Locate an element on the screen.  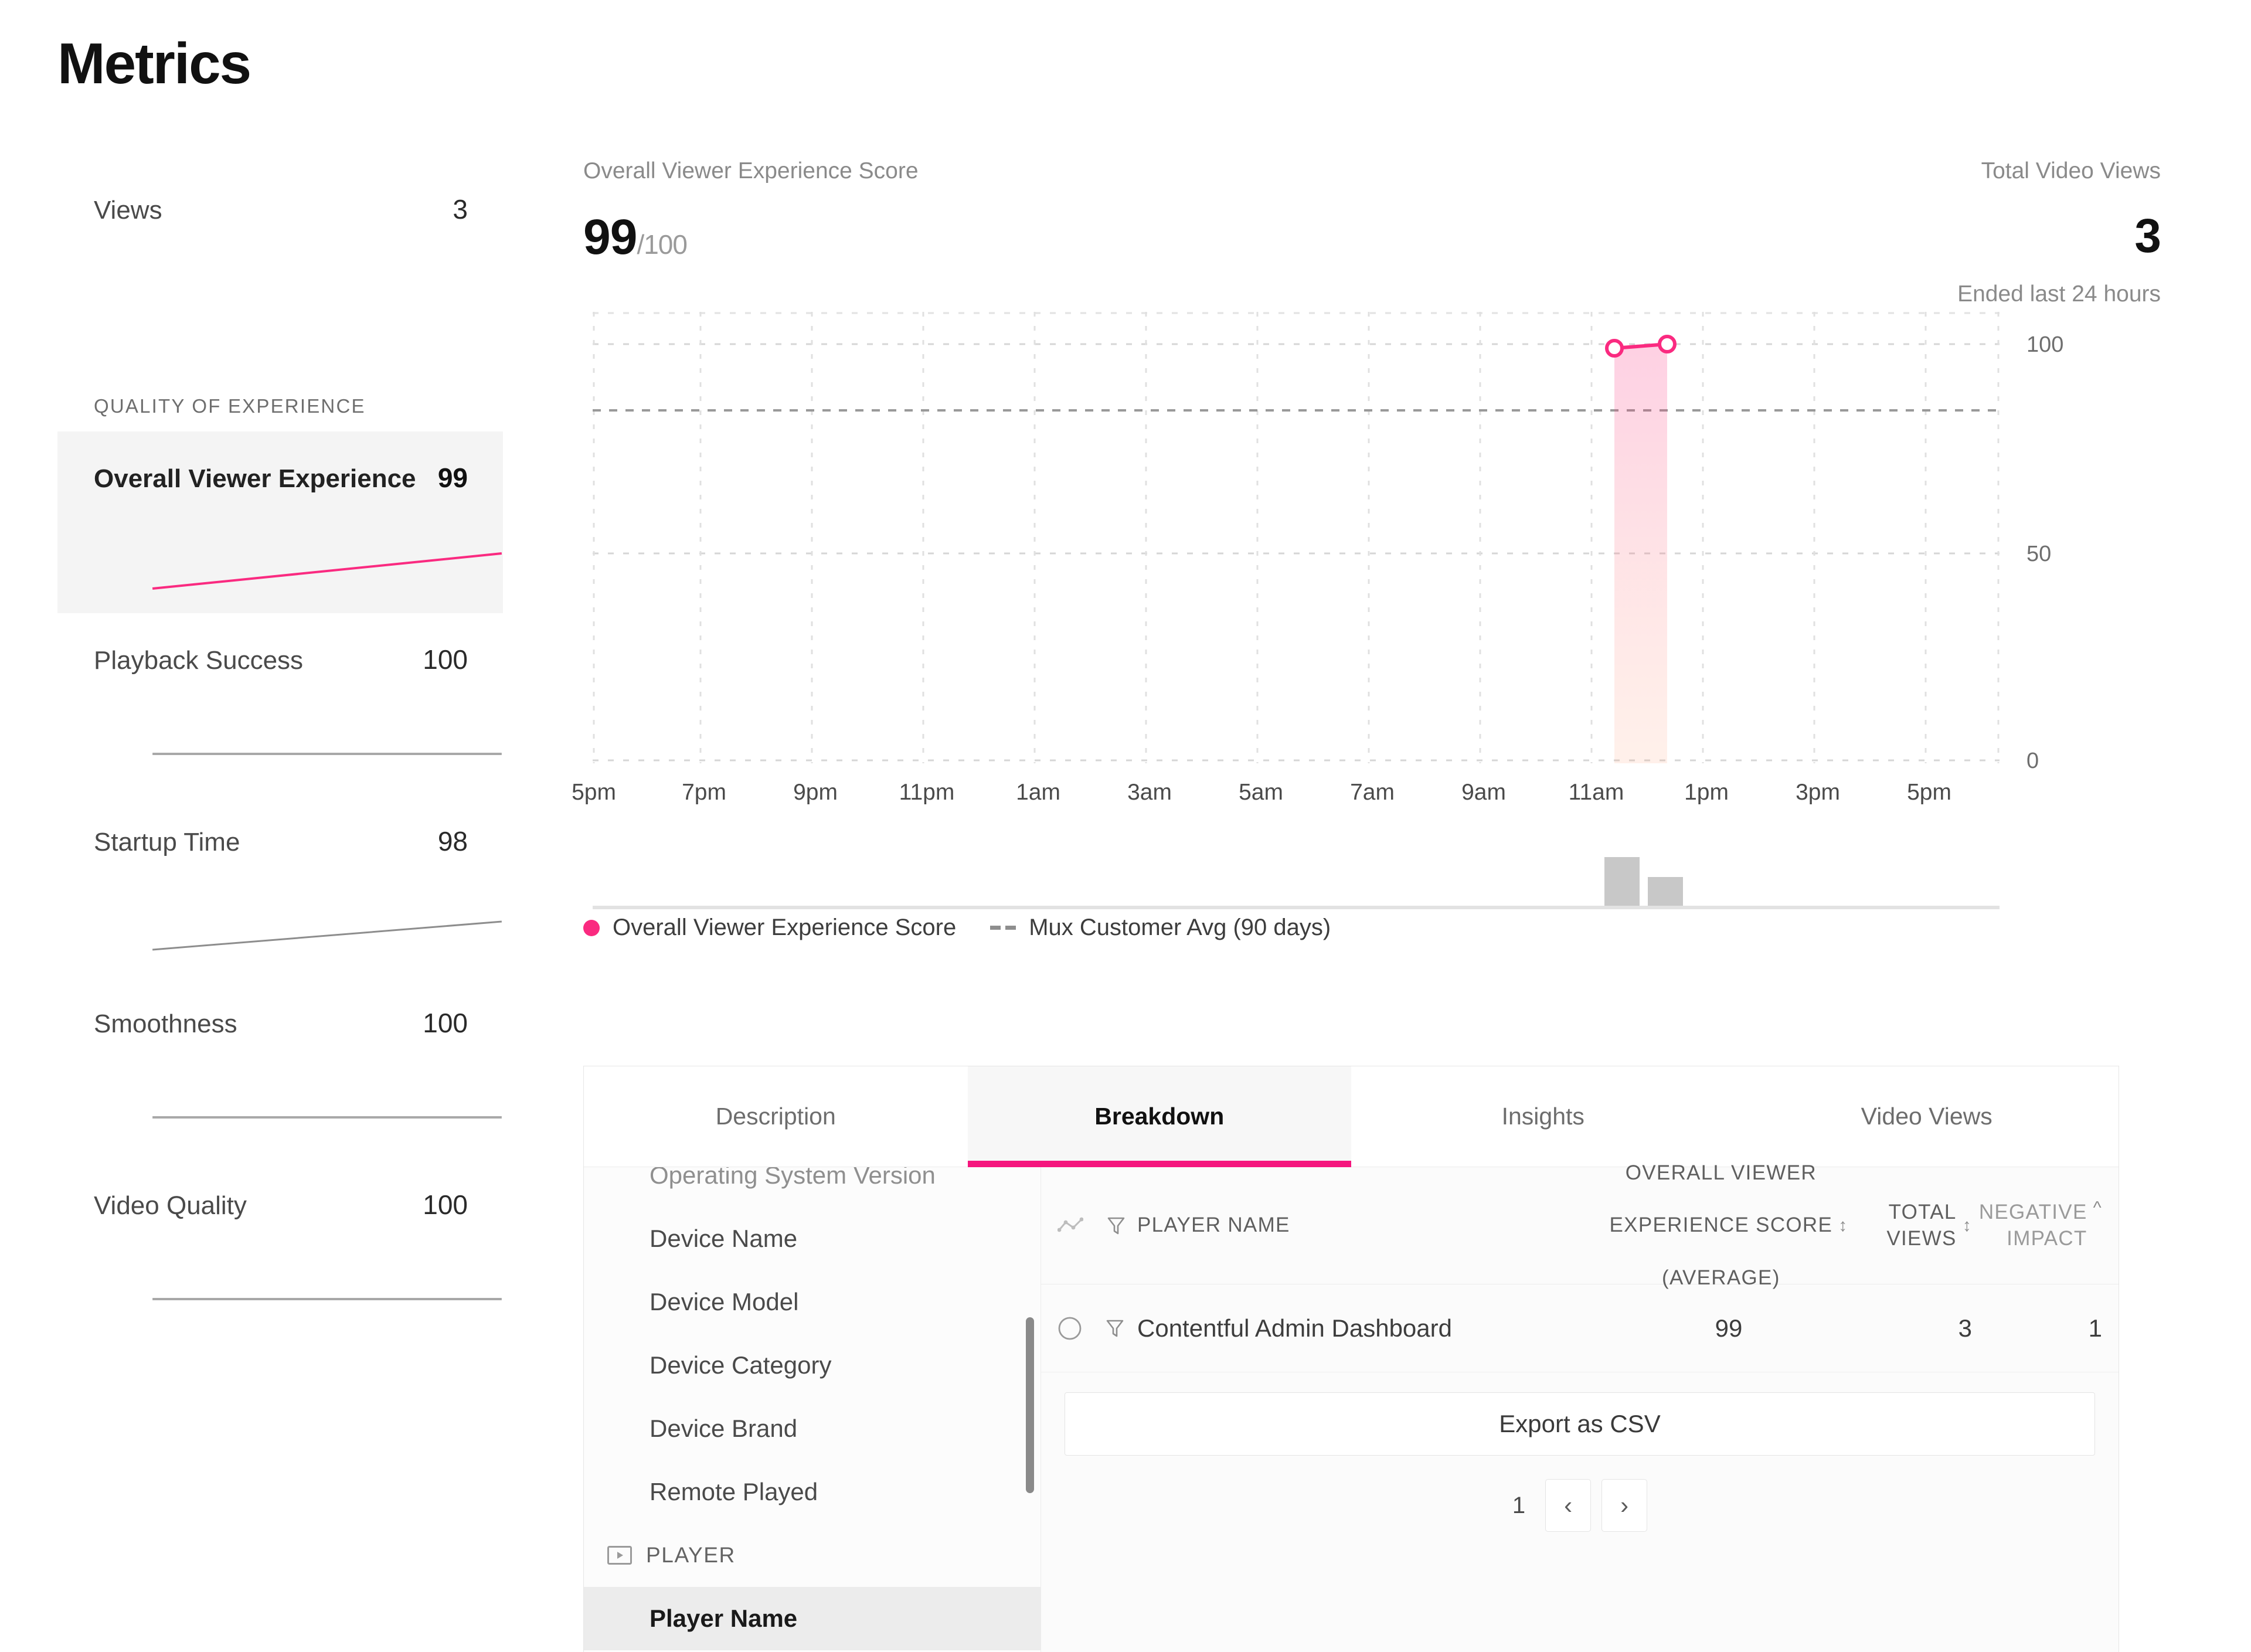
column-header-score-line3: (Average) is located at coordinates (1721, 1277).